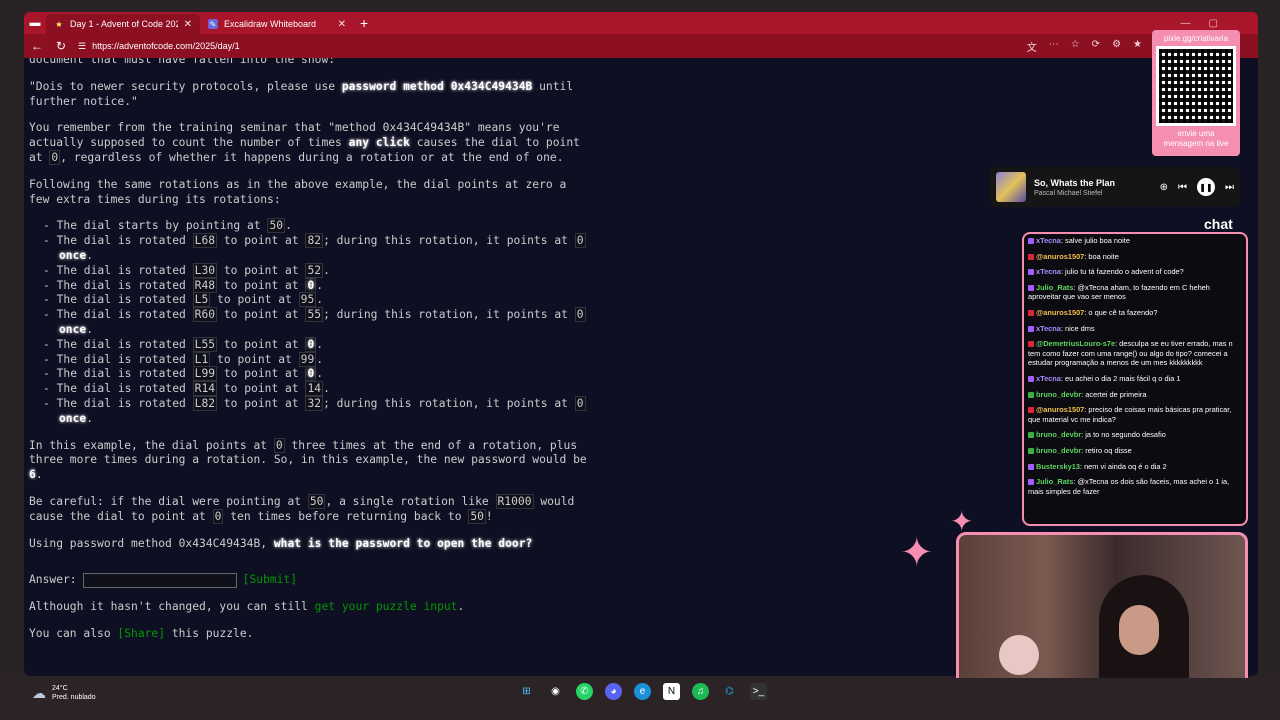 This screenshot has height=720, width=1280. I want to click on careful-text: Be careful: if the dial were pointing at, so click(168, 501).